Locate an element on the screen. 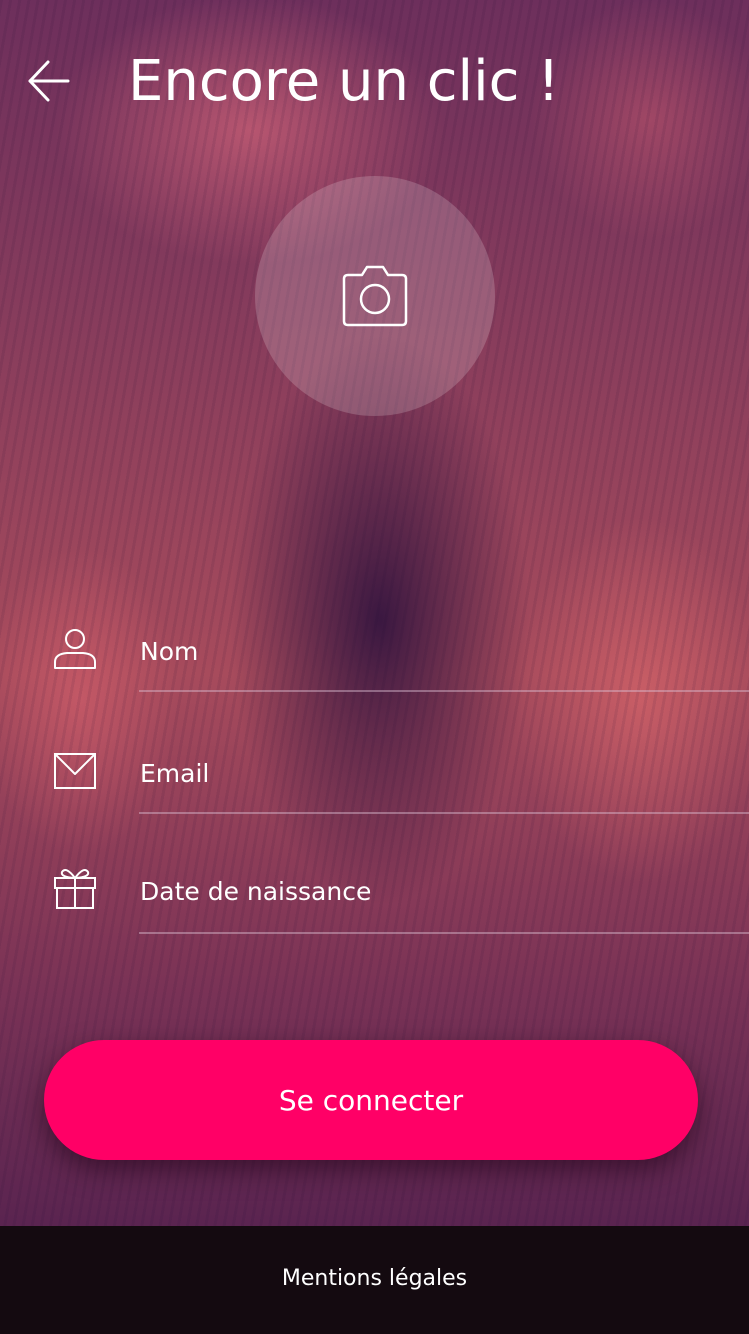 This screenshot has width=749, height=1334. gift-icon is located at coordinates (75, 889).